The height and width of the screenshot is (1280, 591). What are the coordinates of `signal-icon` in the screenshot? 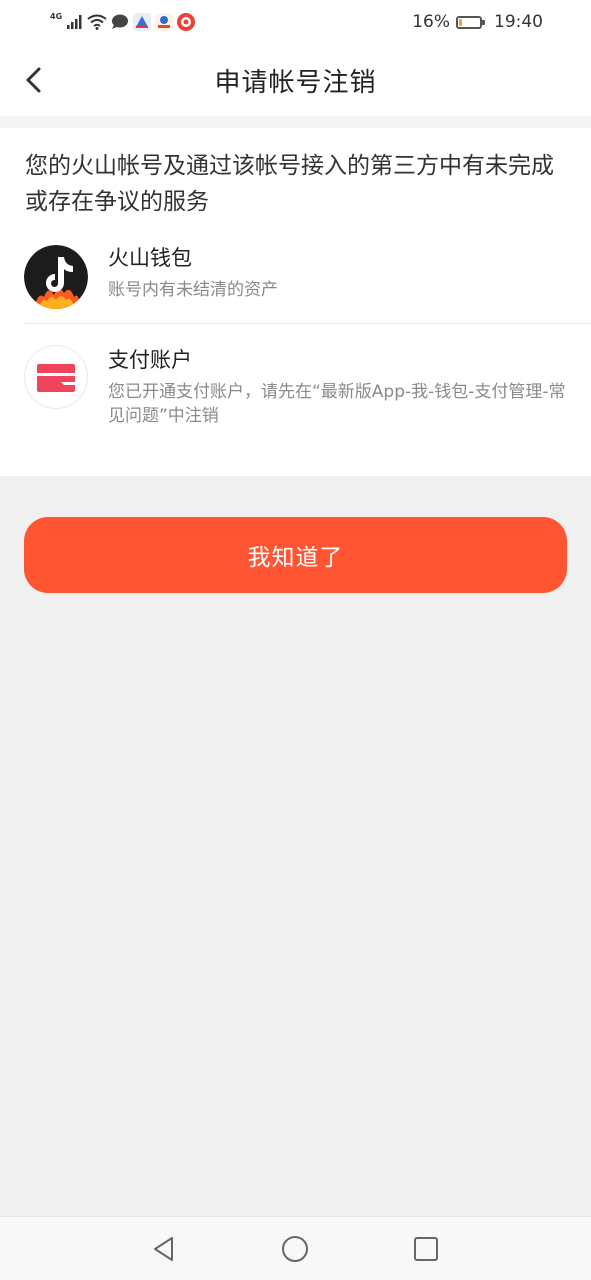 It's located at (74, 22).